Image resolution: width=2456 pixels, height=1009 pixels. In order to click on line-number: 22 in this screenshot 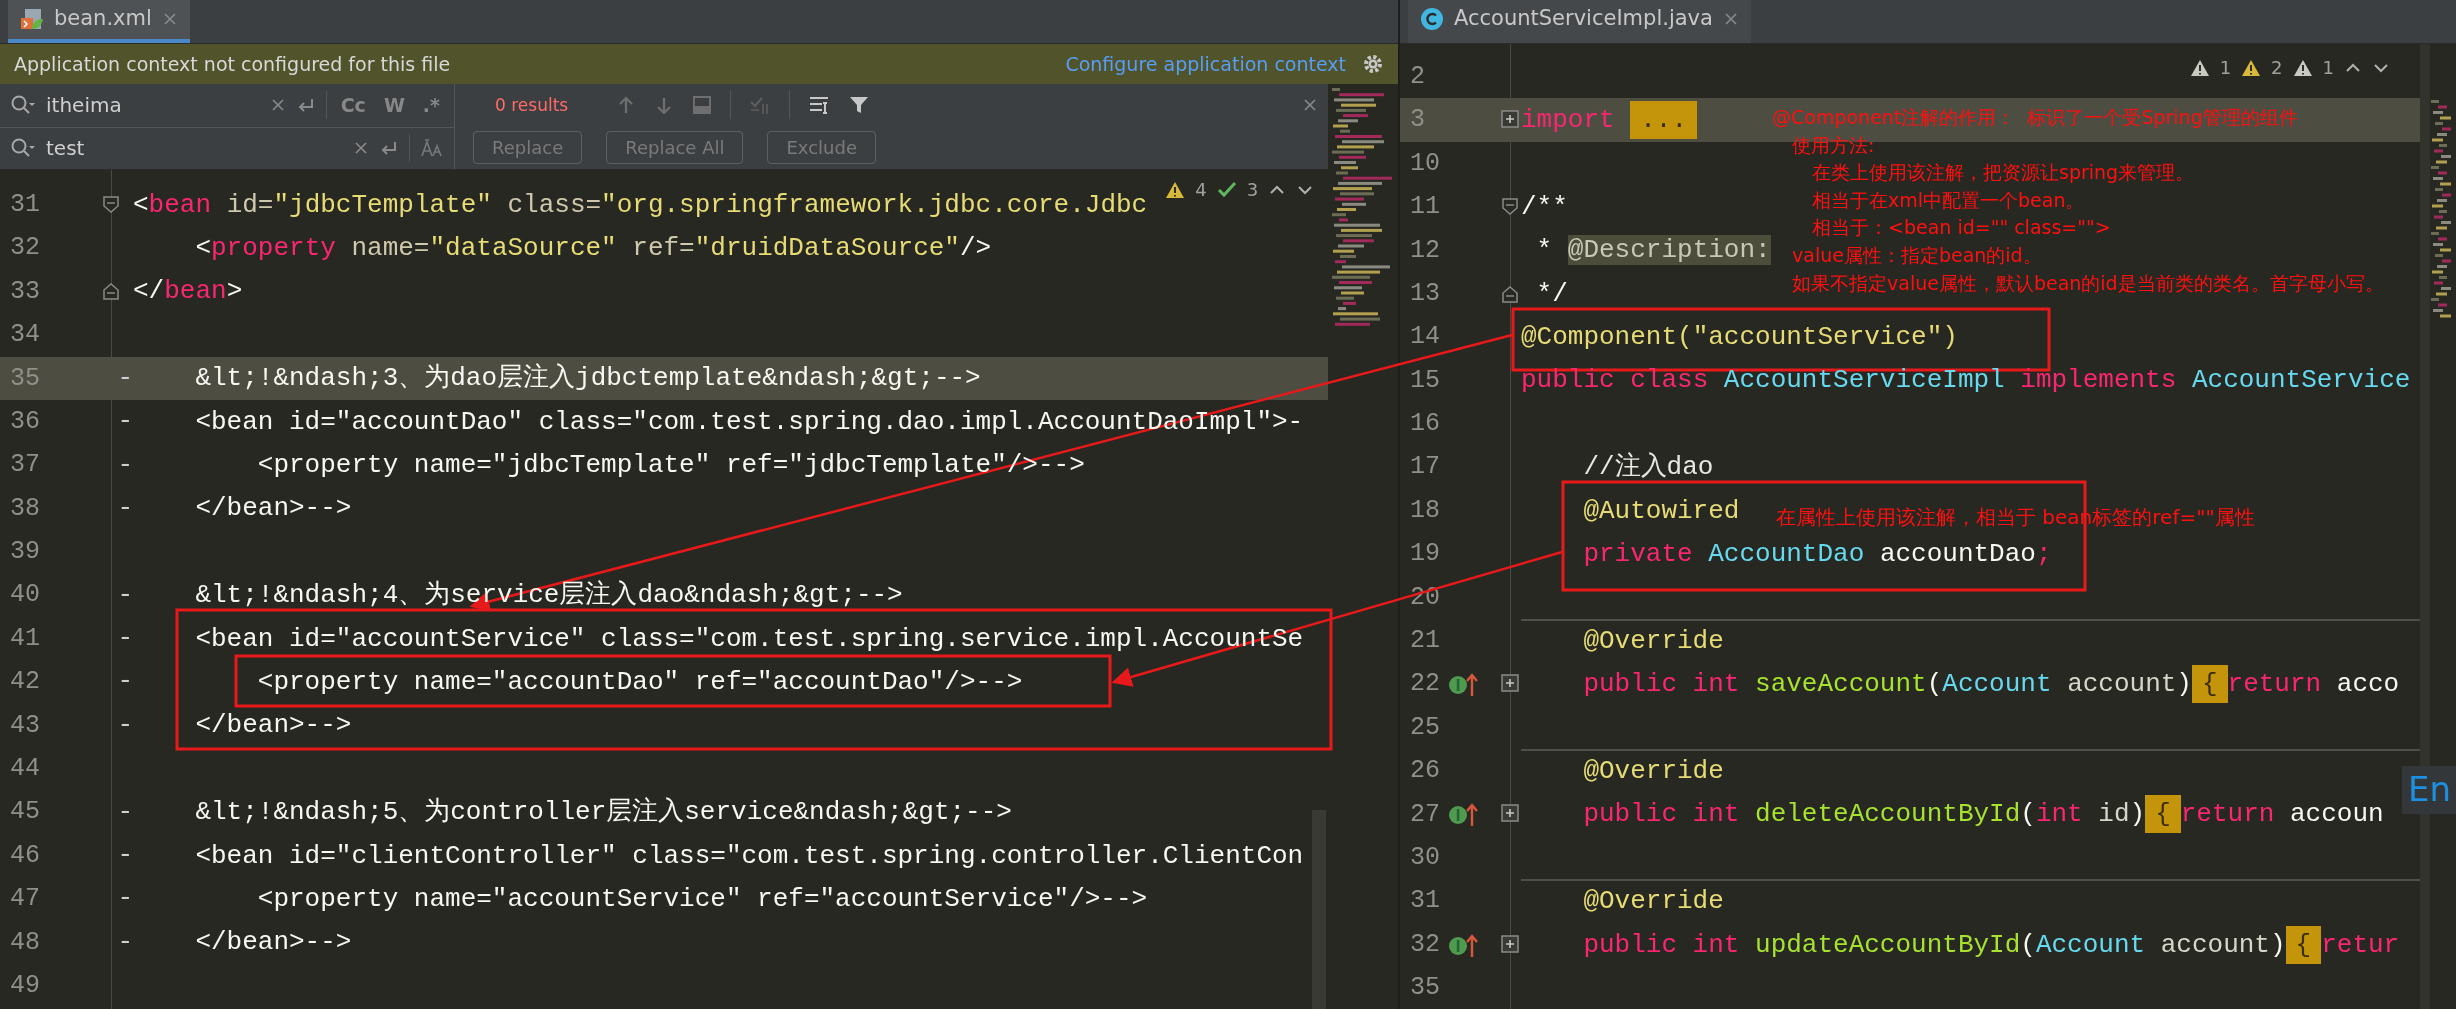, I will do `click(1425, 684)`.